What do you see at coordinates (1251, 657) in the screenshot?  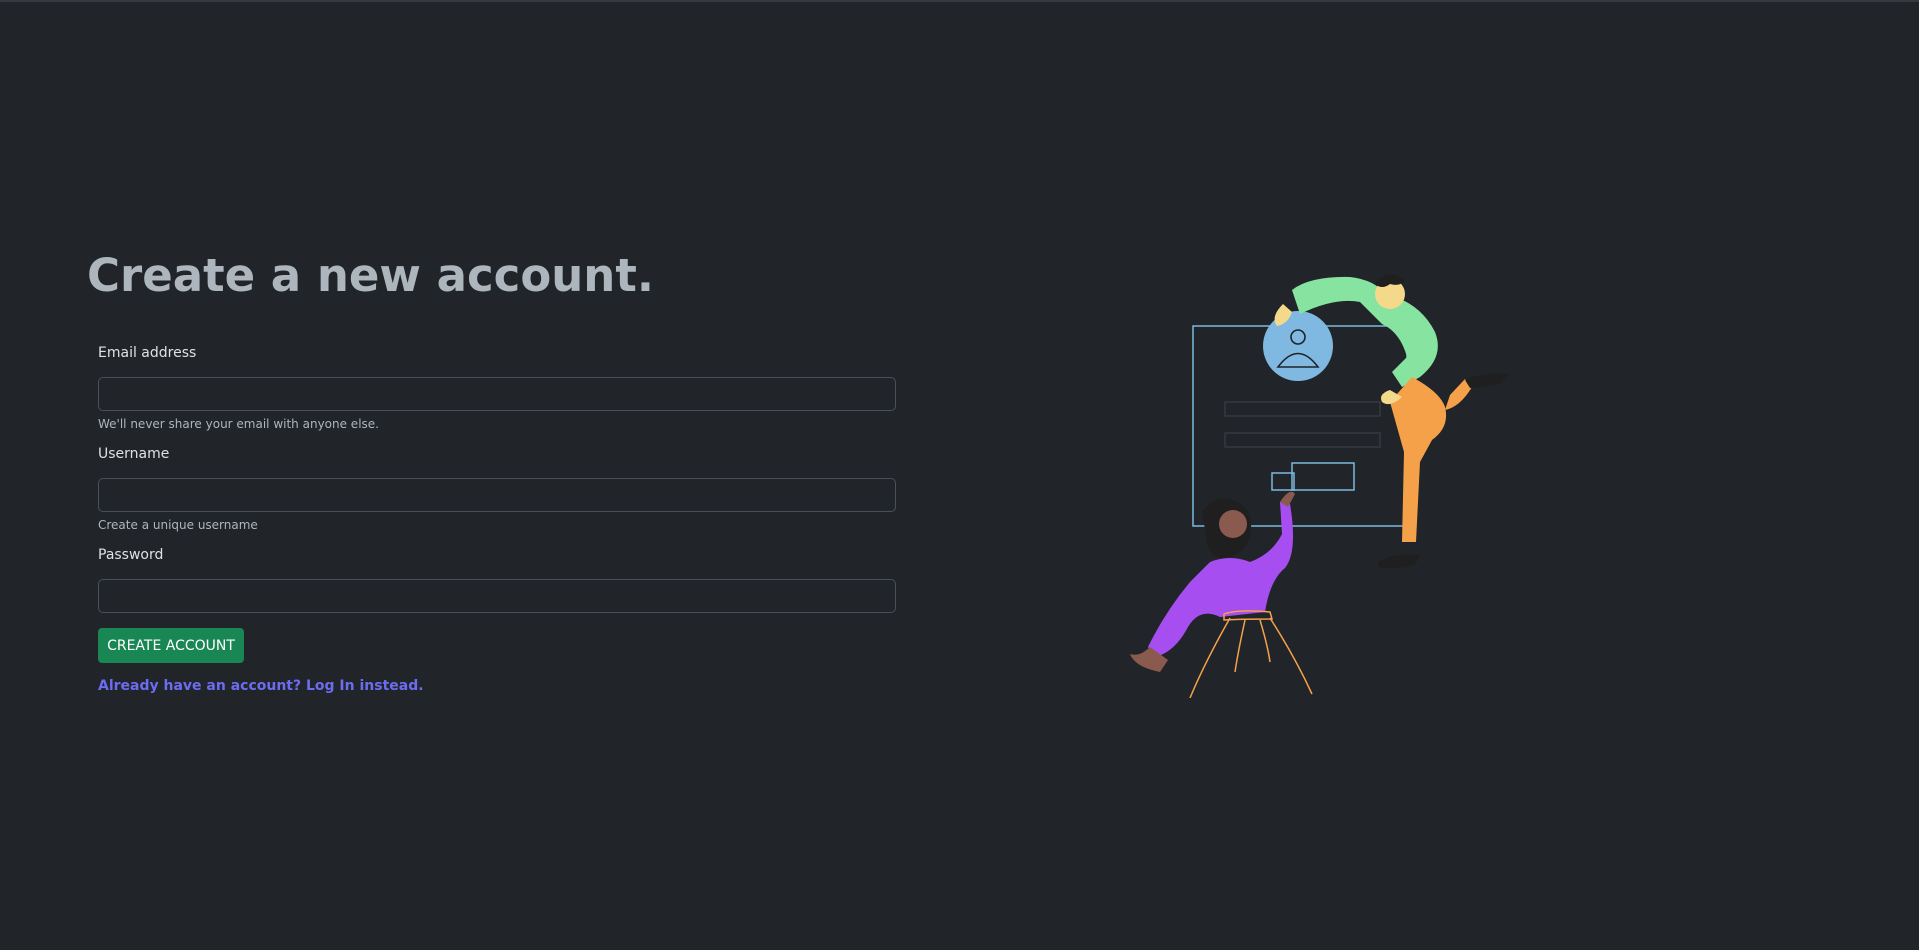 I see `woman-skirt` at bounding box center [1251, 657].